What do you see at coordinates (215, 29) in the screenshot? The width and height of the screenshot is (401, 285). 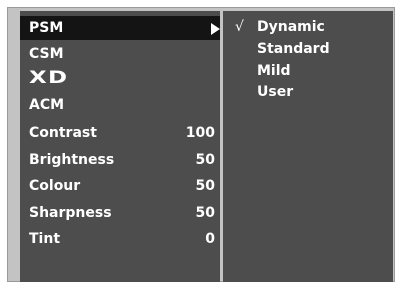 I see `submenu-arrow-icon` at bounding box center [215, 29].